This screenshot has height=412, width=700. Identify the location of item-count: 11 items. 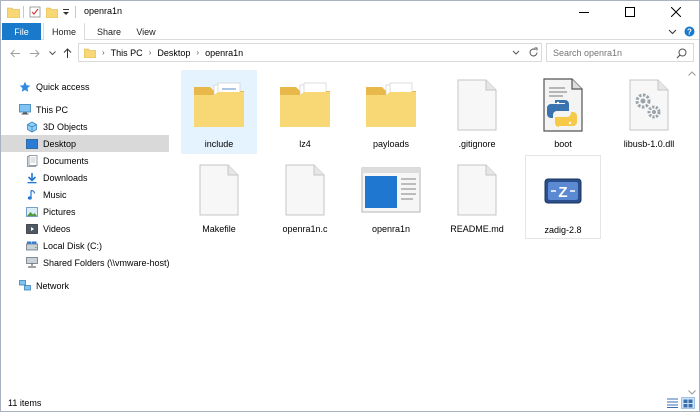
(25, 403).